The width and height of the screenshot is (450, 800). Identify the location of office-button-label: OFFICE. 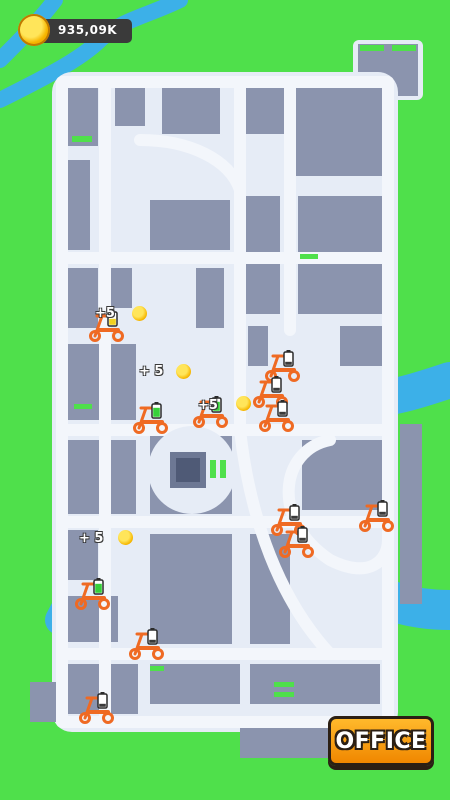
(381, 741).